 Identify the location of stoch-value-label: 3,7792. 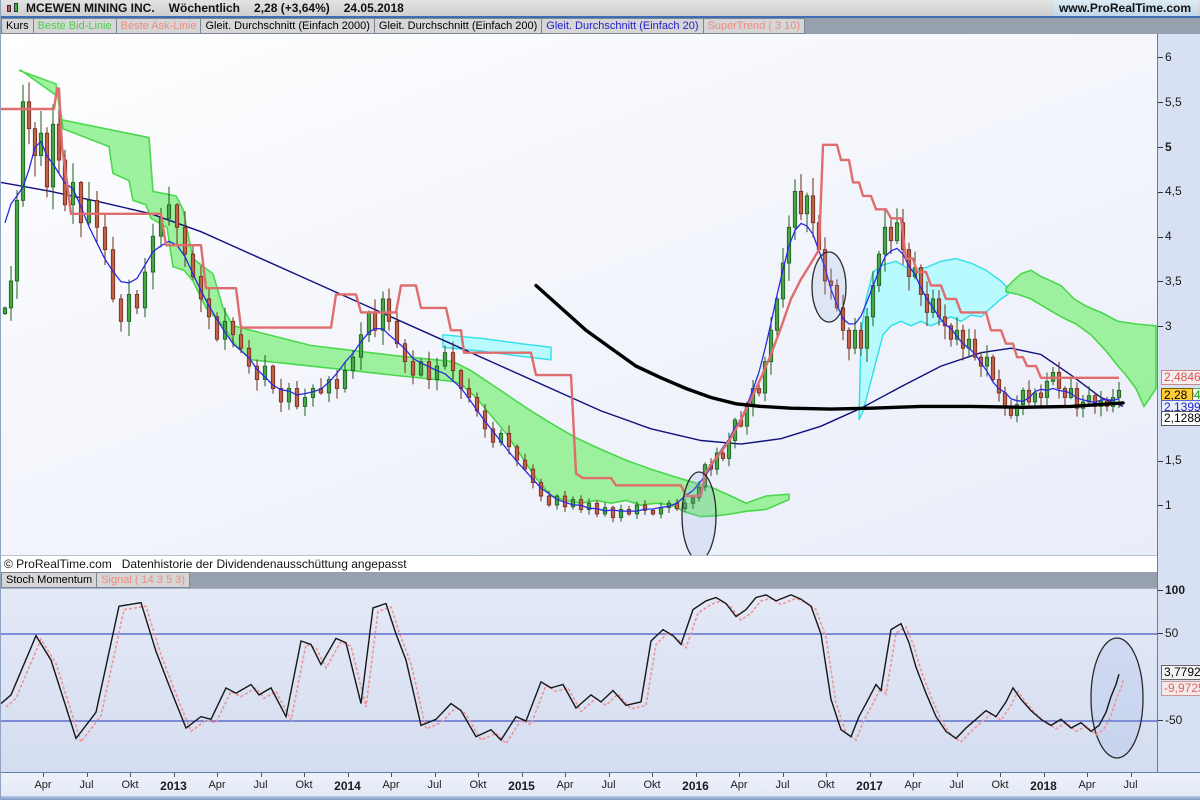
(1180, 672).